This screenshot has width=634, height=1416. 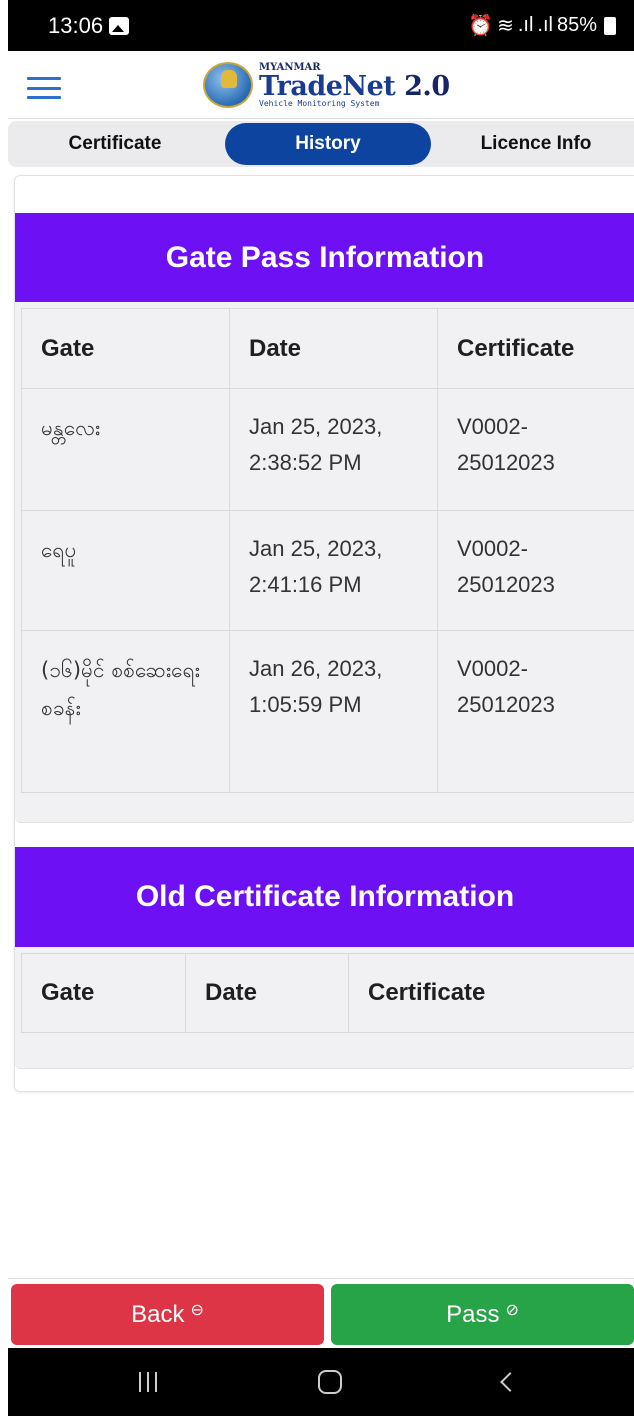 I want to click on back-button-label: Back, so click(x=158, y=1314).